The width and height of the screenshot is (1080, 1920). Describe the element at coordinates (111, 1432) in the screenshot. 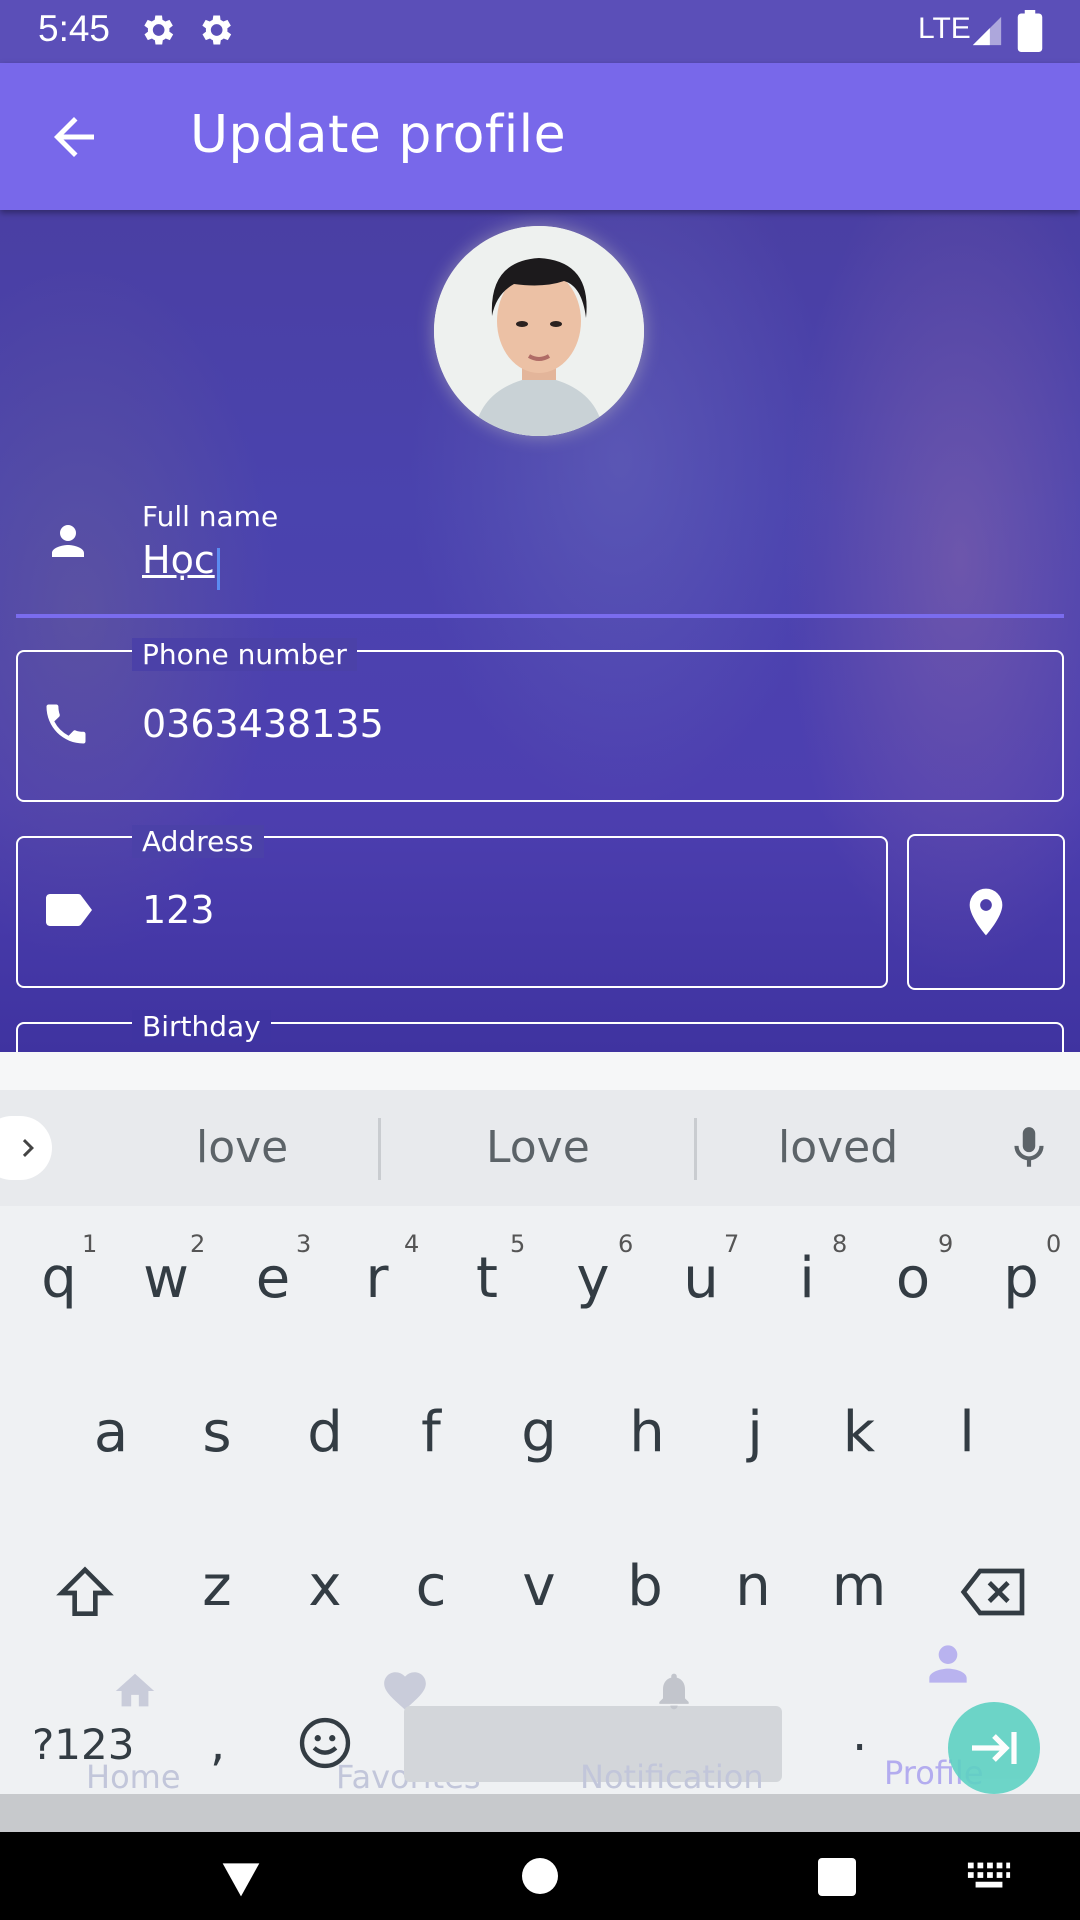

I see `key-a: a` at that location.